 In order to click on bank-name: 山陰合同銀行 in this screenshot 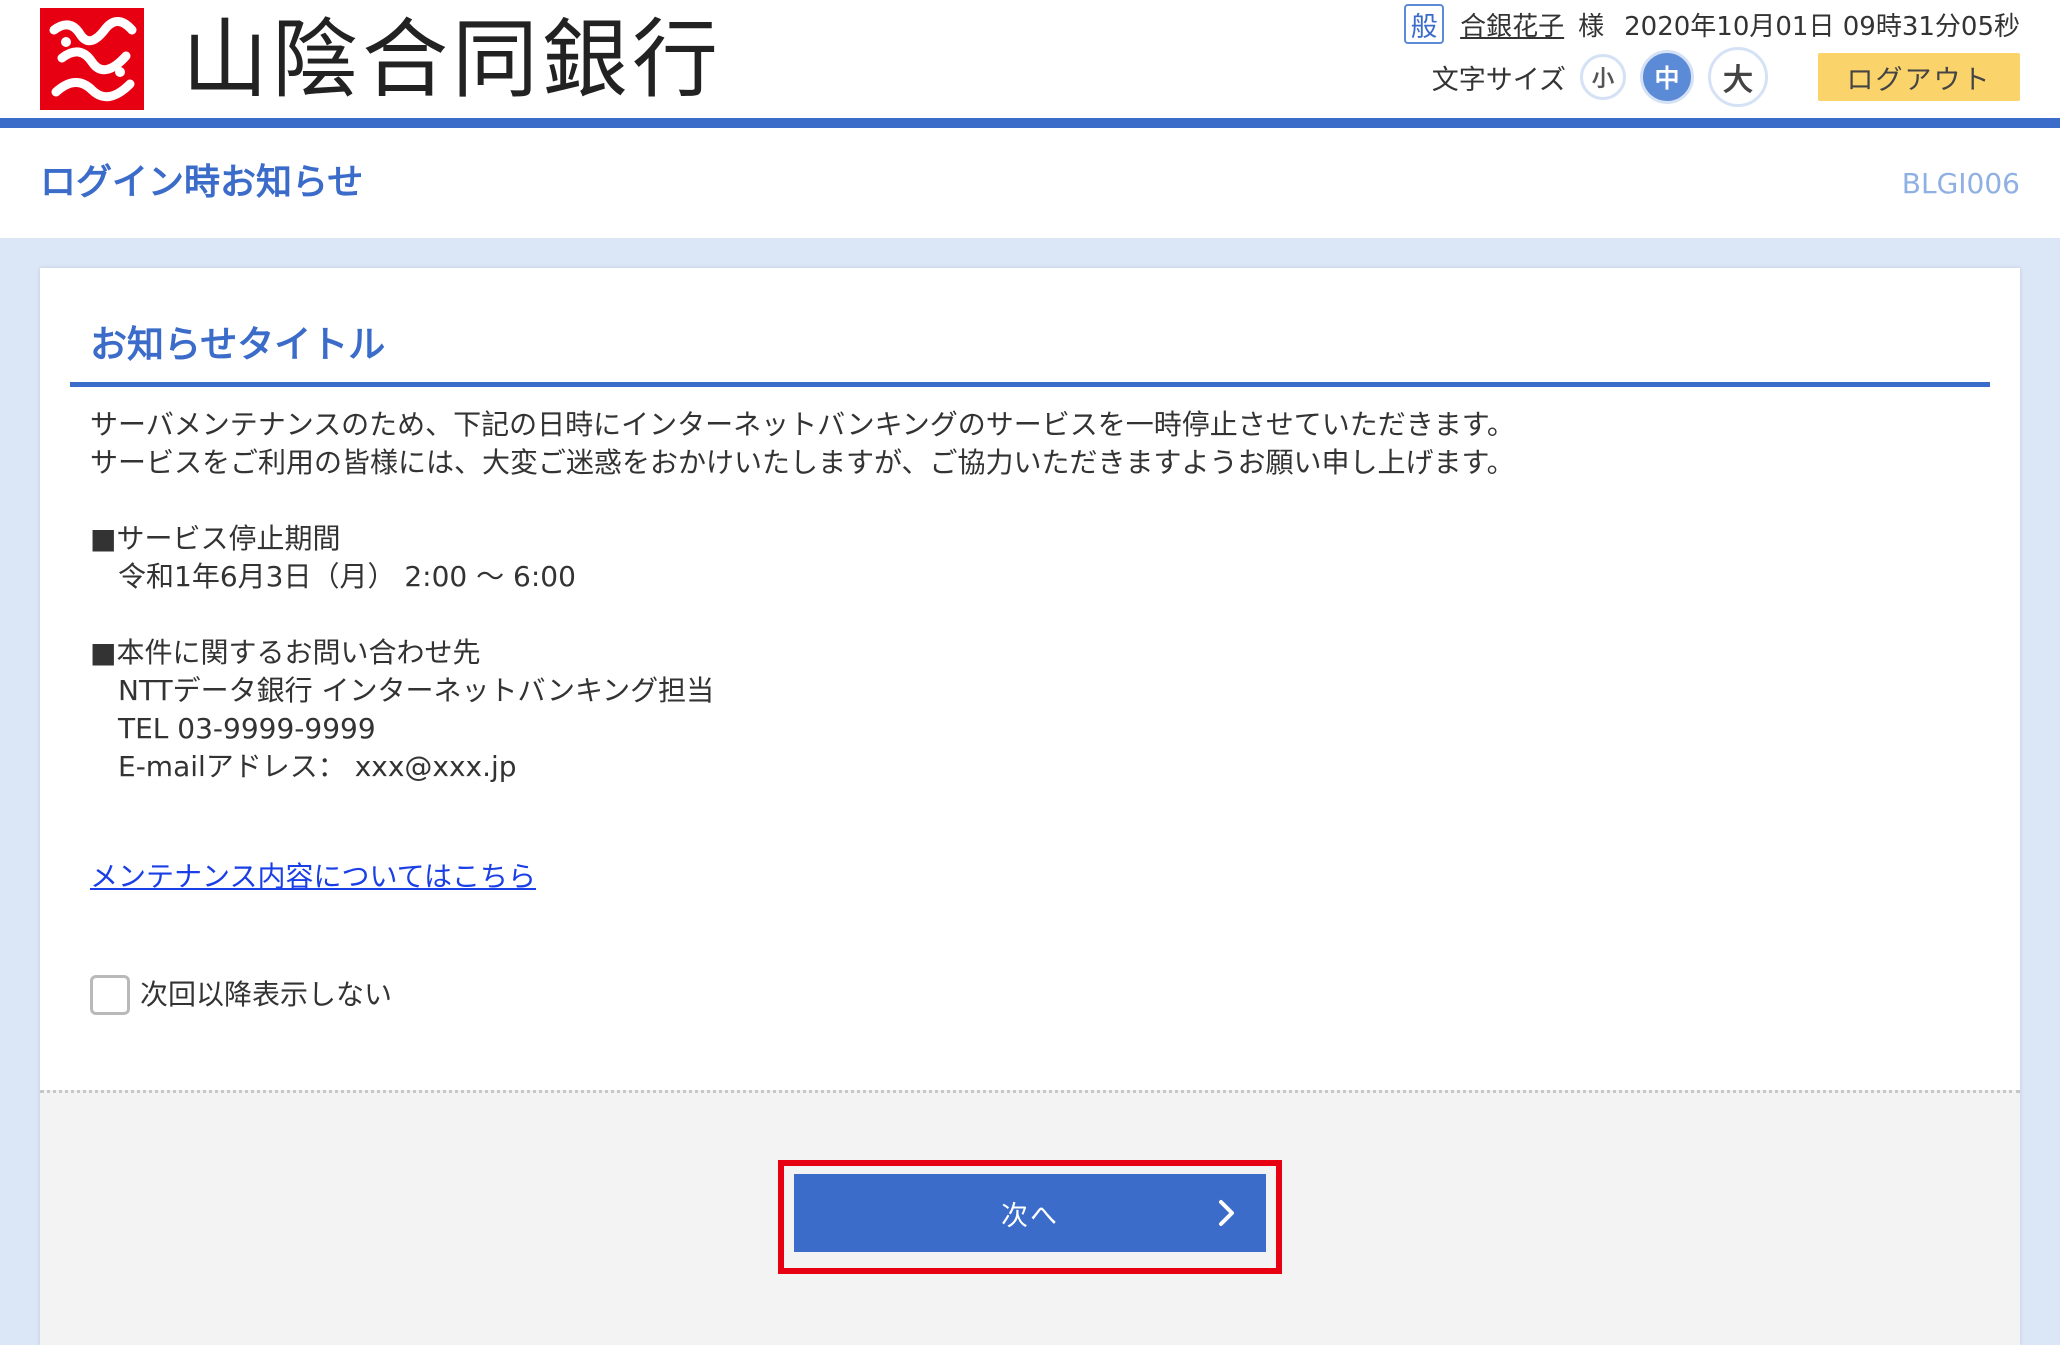, I will do `click(452, 60)`.